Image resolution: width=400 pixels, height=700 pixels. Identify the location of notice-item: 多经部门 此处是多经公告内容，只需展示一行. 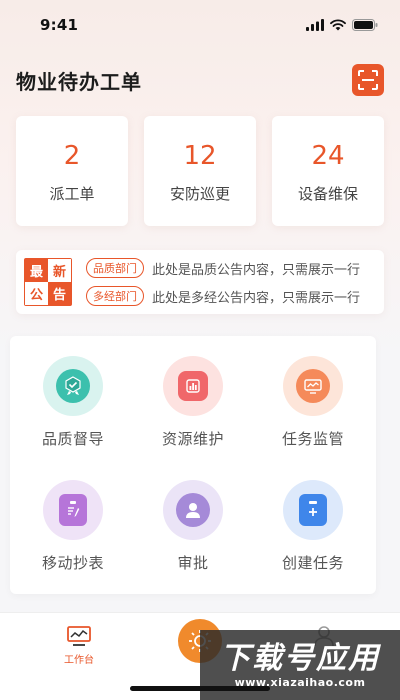
(231, 296).